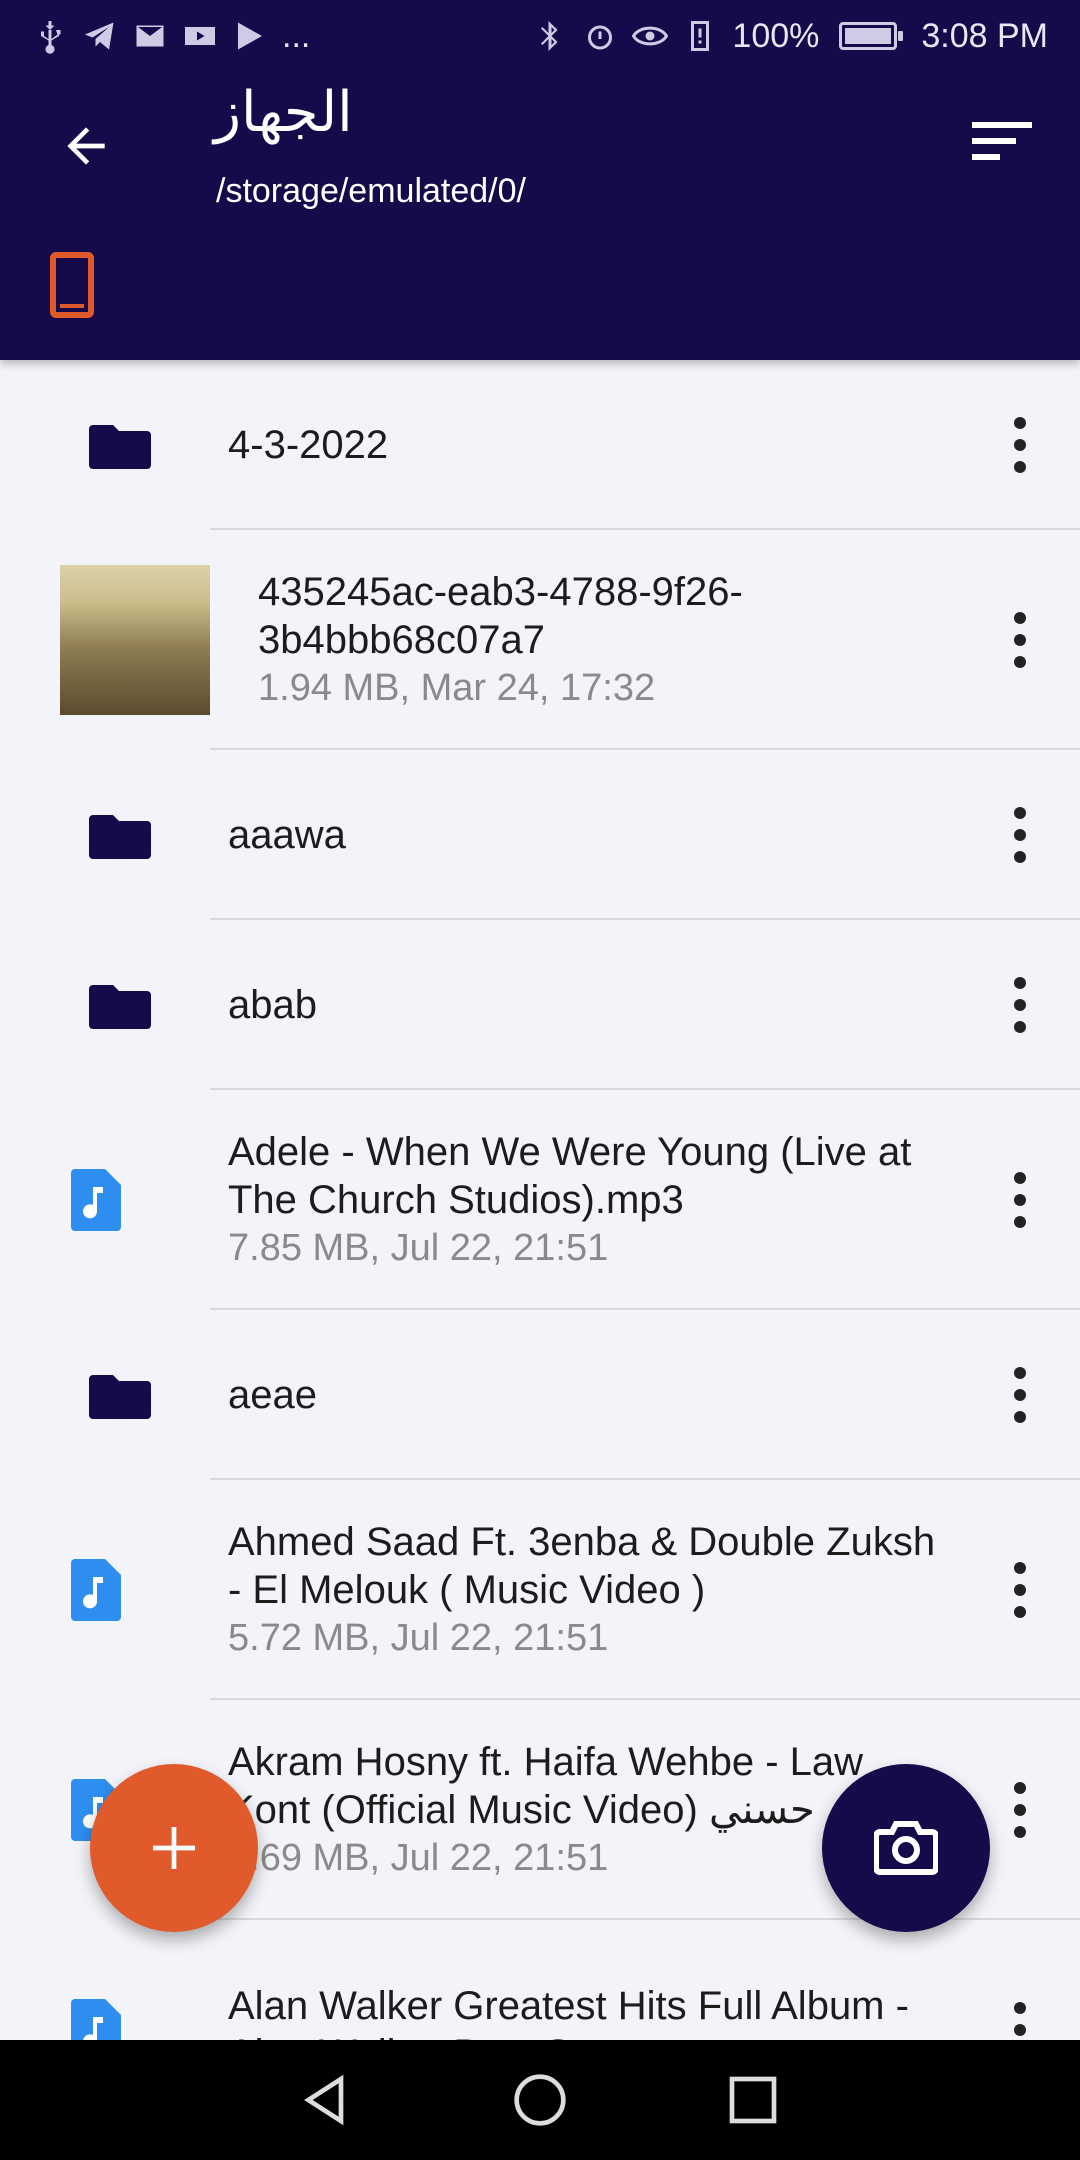 This screenshot has width=1080, height=2160. I want to click on battery-alert-icon, so click(700, 36).